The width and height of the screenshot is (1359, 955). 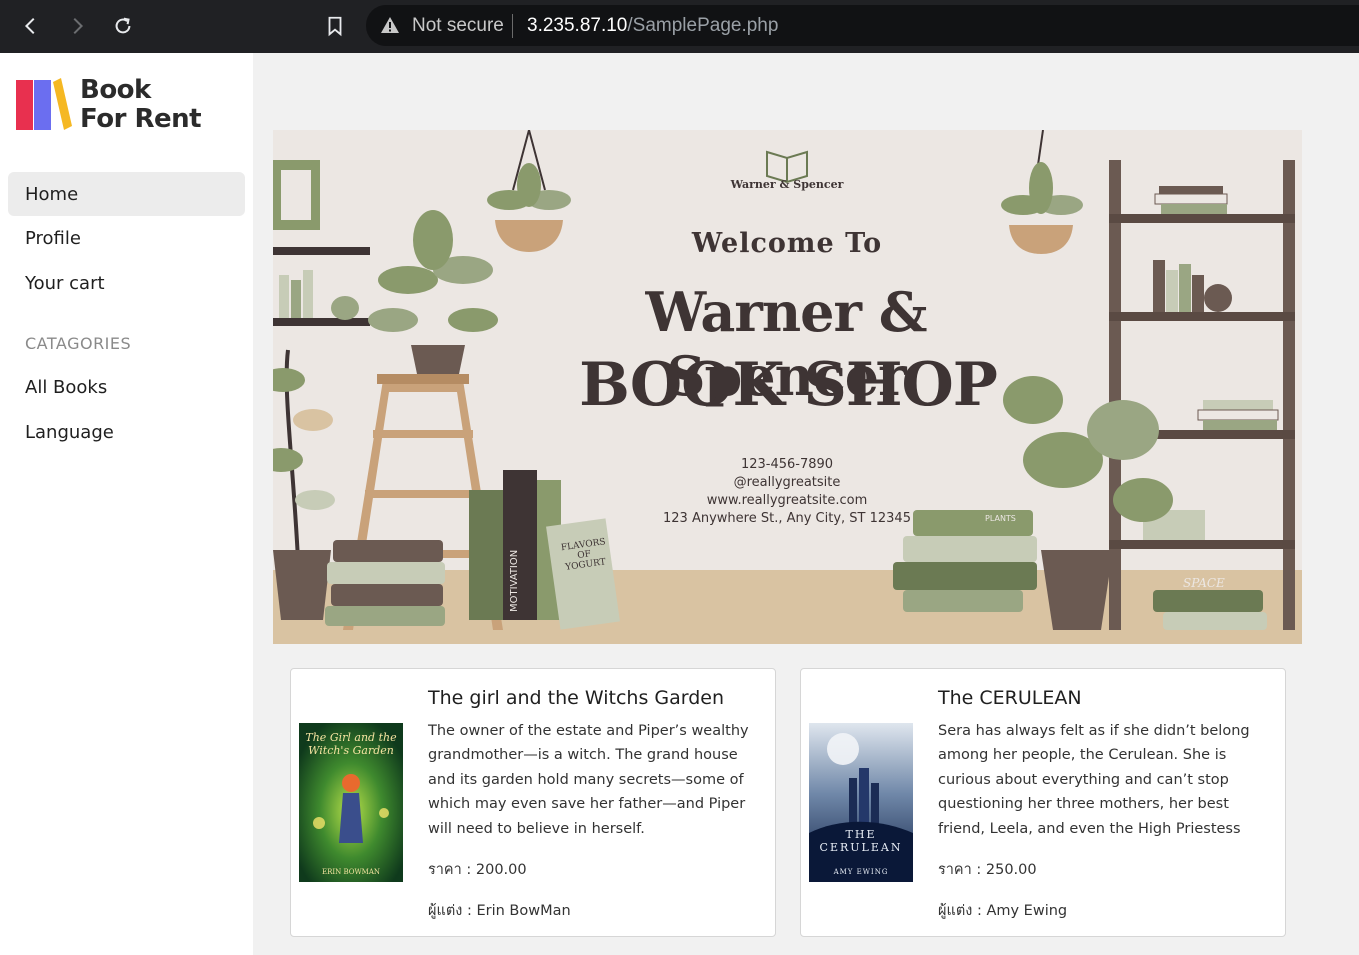 What do you see at coordinates (126, 238) in the screenshot?
I see `sidebar-item-profile: Profile` at bounding box center [126, 238].